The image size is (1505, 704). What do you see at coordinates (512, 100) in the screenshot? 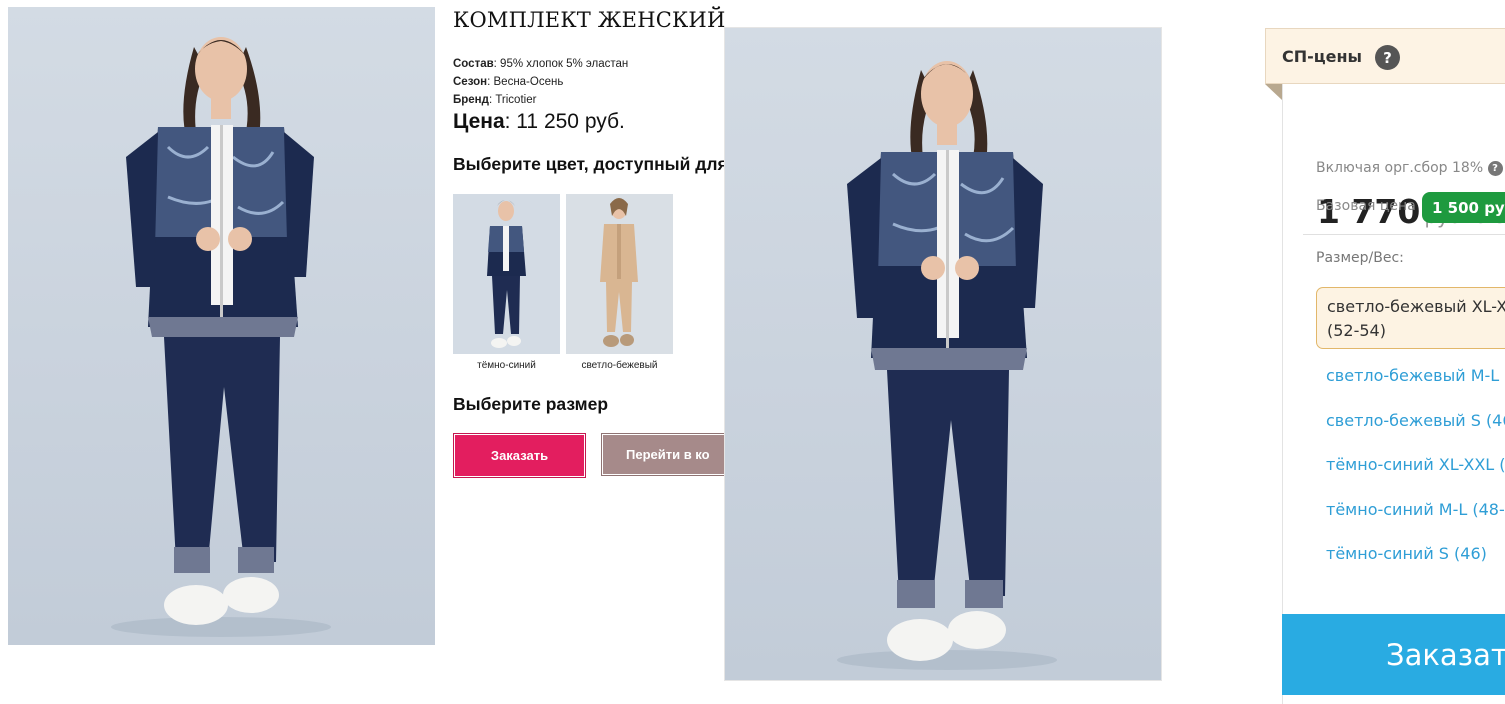
I see `spec-value: : Tricotier` at bounding box center [512, 100].